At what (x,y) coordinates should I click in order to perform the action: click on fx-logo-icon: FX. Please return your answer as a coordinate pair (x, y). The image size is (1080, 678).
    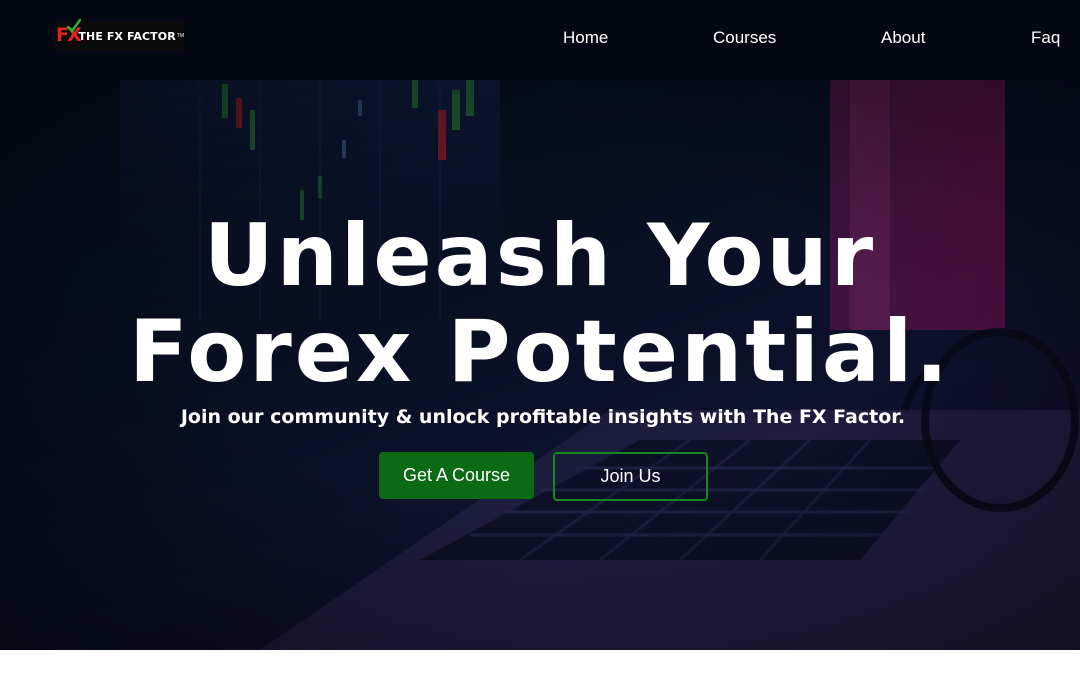
    Looking at the image, I should click on (68, 34).